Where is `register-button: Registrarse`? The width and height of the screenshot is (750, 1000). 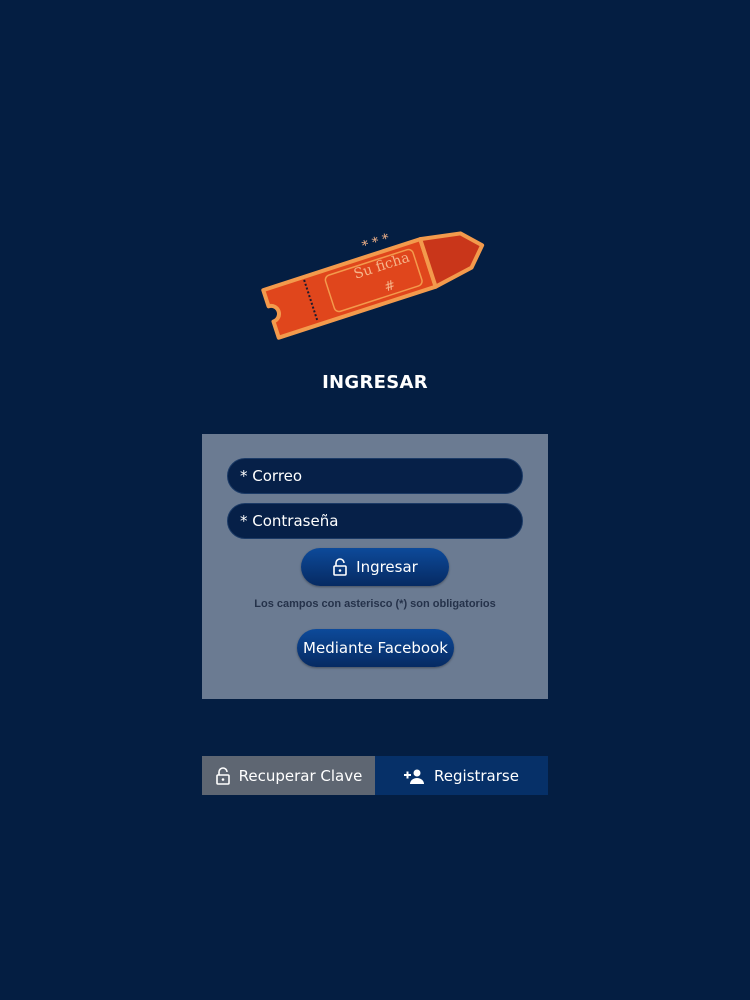 register-button: Registrarse is located at coordinates (461, 775).